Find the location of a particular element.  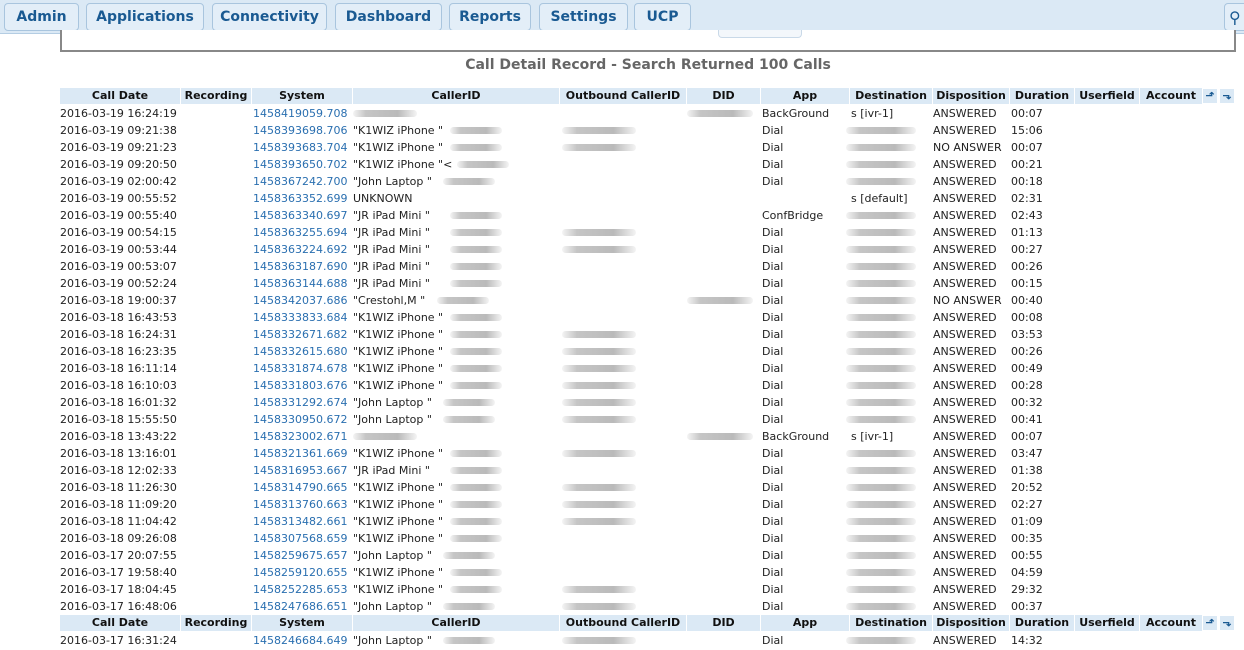

nav-settings-button: Settings is located at coordinates (583, 17).